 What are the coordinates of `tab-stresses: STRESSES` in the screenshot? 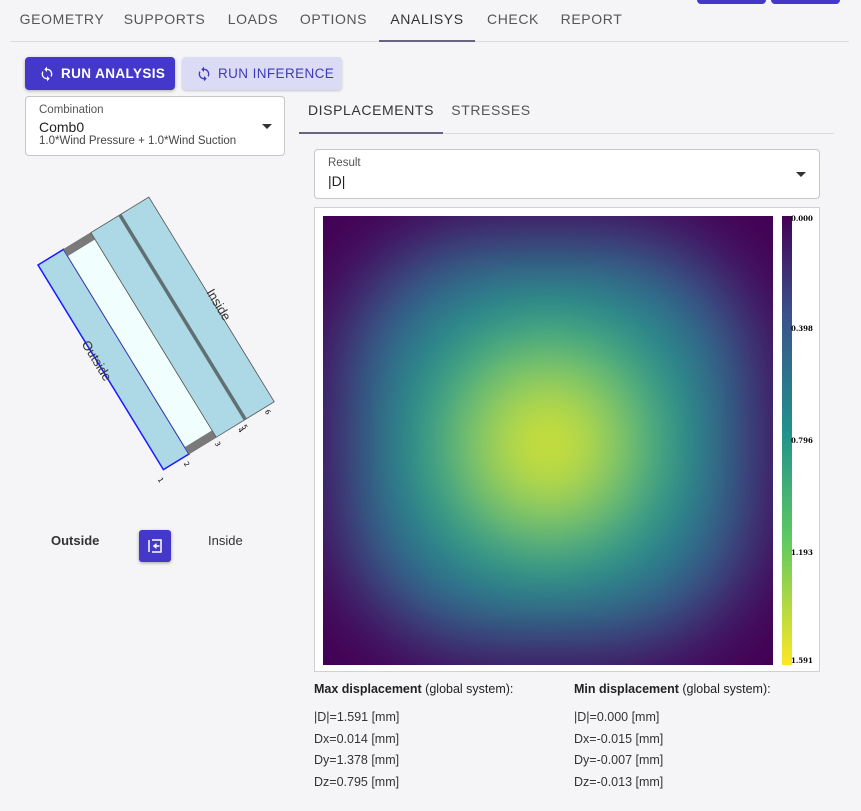 It's located at (491, 113).